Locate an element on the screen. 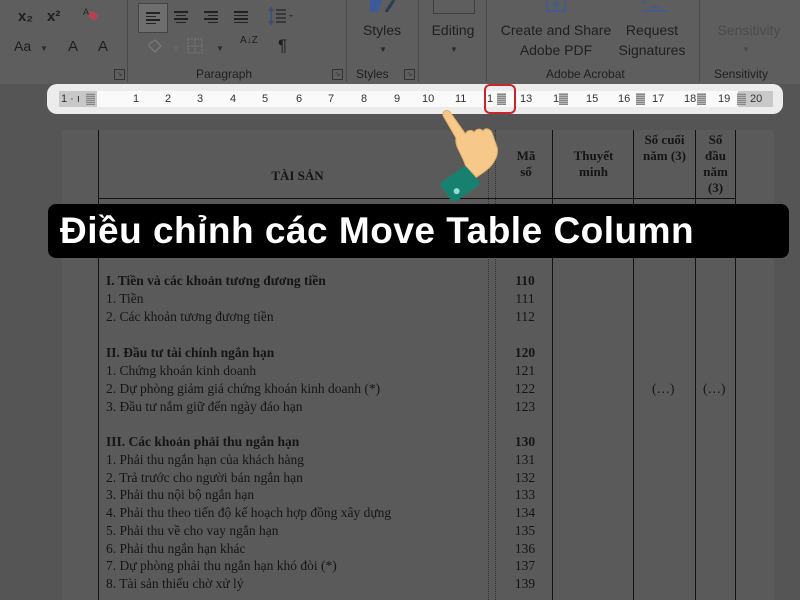 This screenshot has height=600, width=800. subscript-button: x₂ is located at coordinates (25, 16).